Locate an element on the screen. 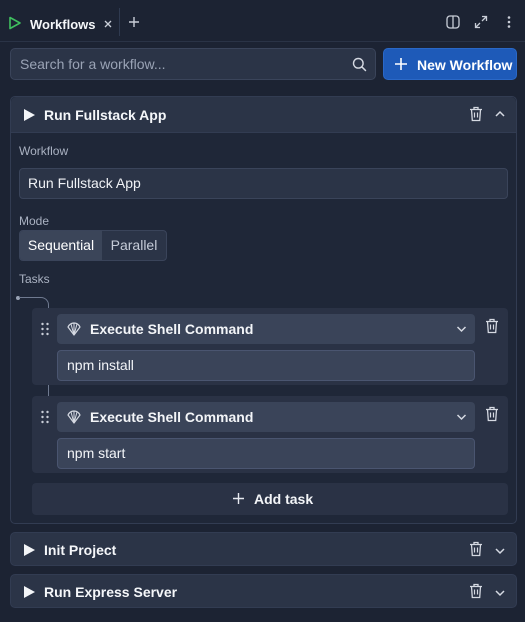 Image resolution: width=525 pixels, height=622 pixels. mode-selector: Sequential Parallel is located at coordinates (93, 245).